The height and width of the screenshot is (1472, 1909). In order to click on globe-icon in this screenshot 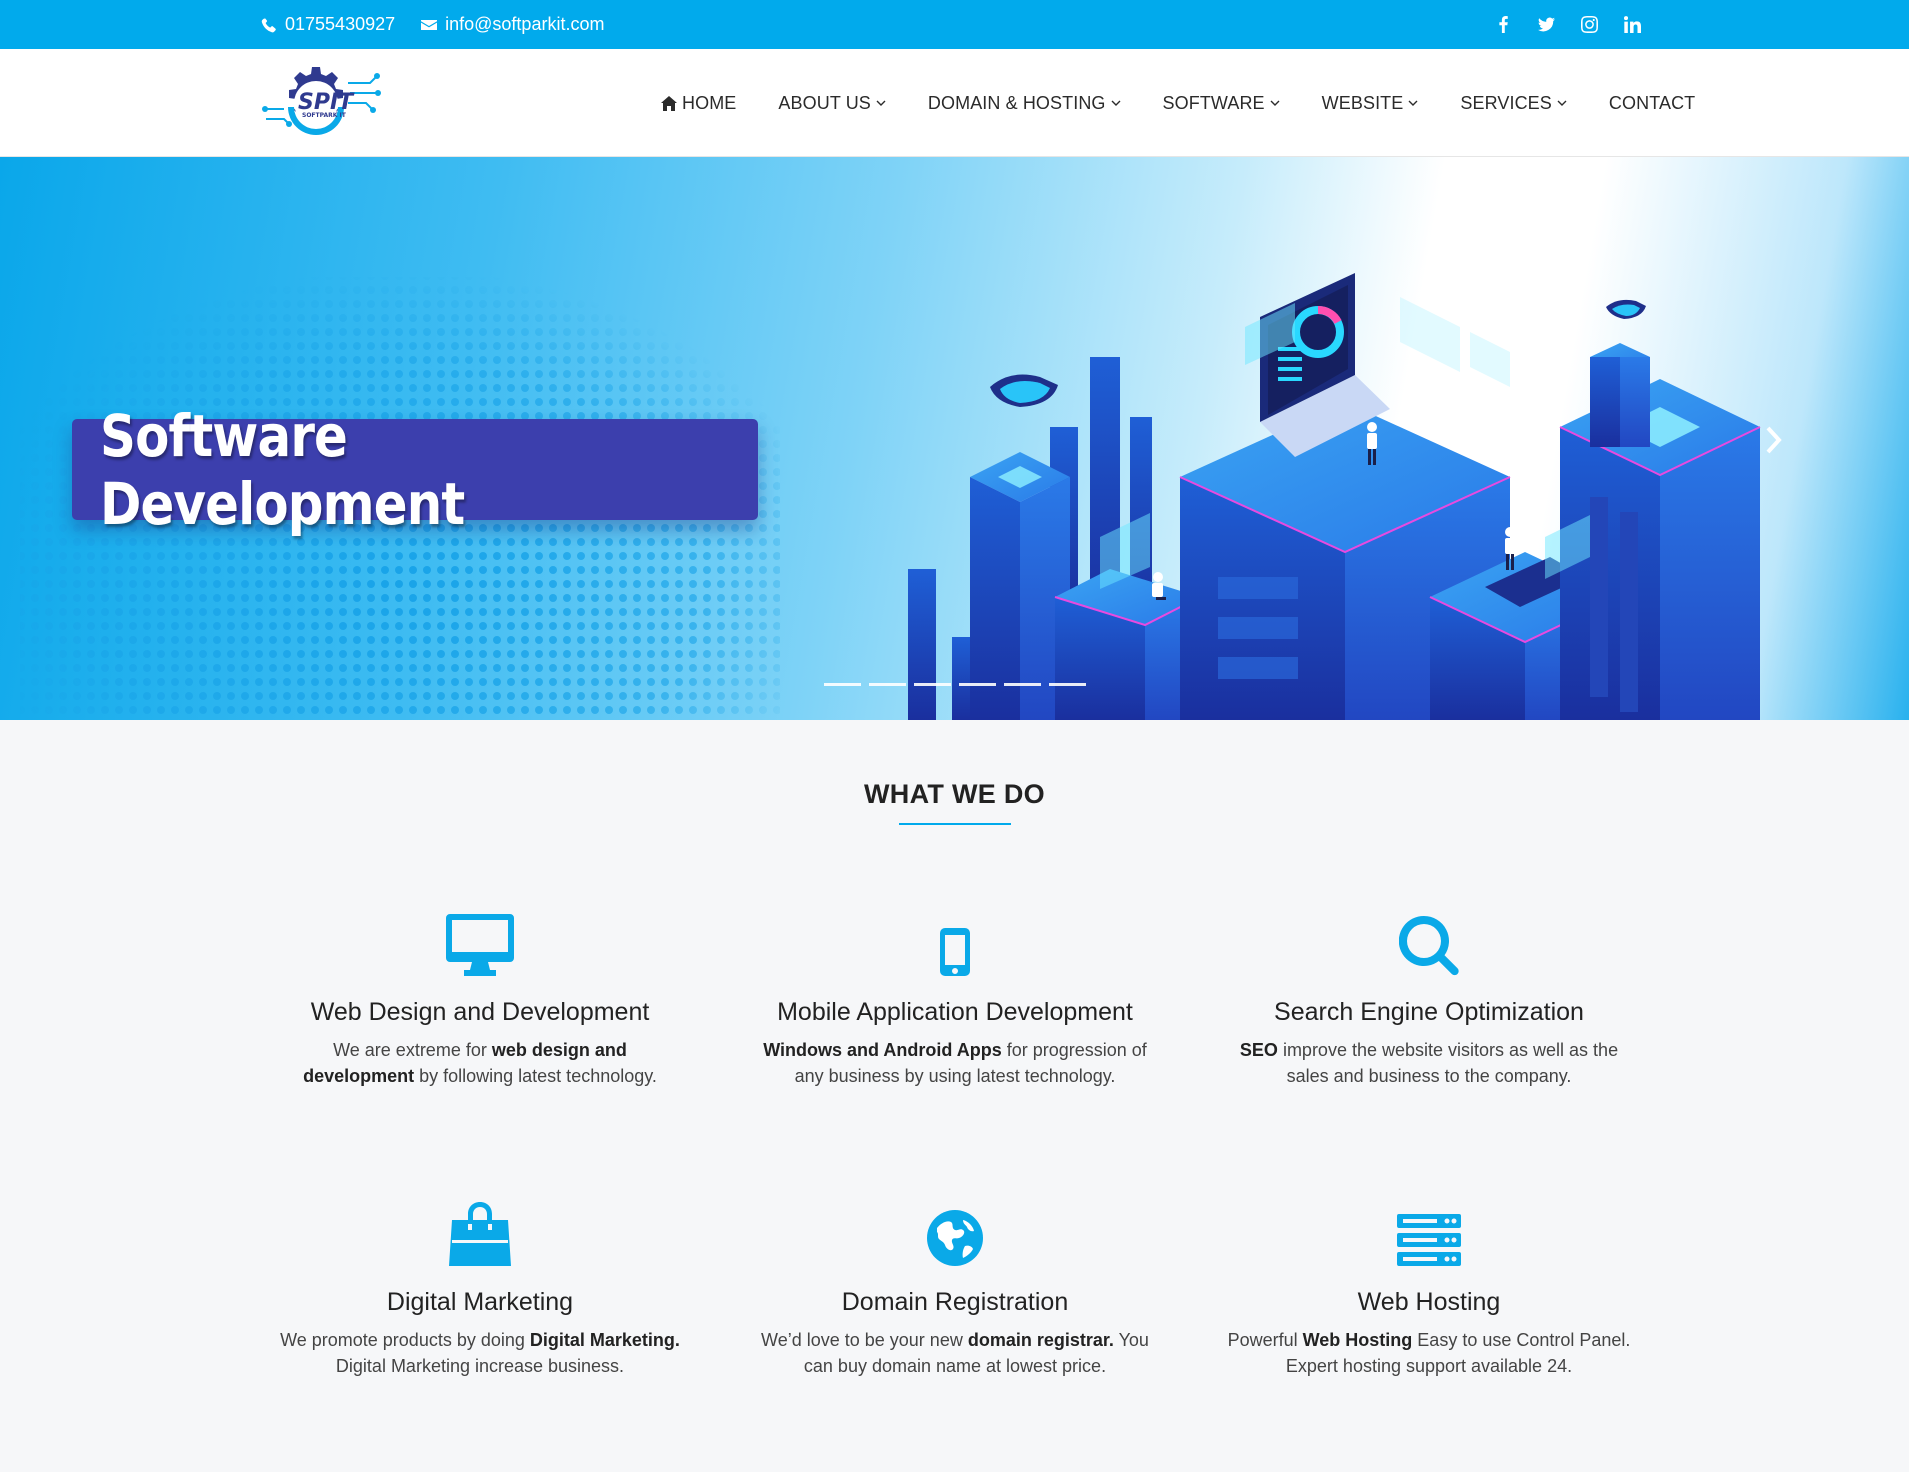, I will do `click(955, 1238)`.